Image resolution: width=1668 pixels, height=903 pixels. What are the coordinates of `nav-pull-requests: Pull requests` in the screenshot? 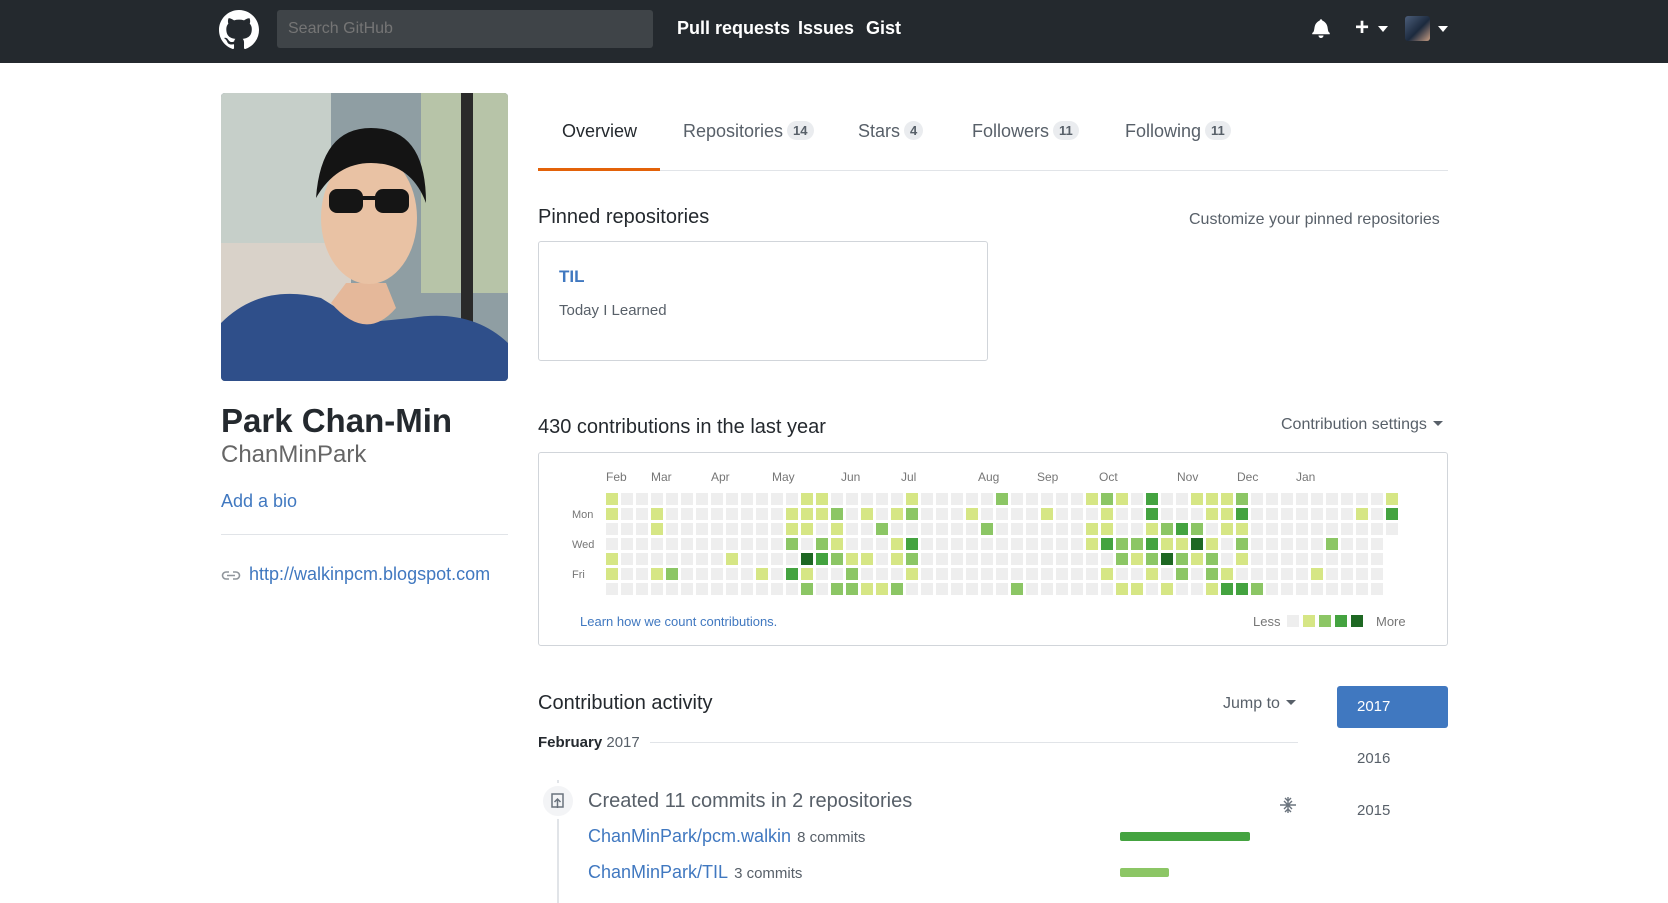 It's located at (733, 28).